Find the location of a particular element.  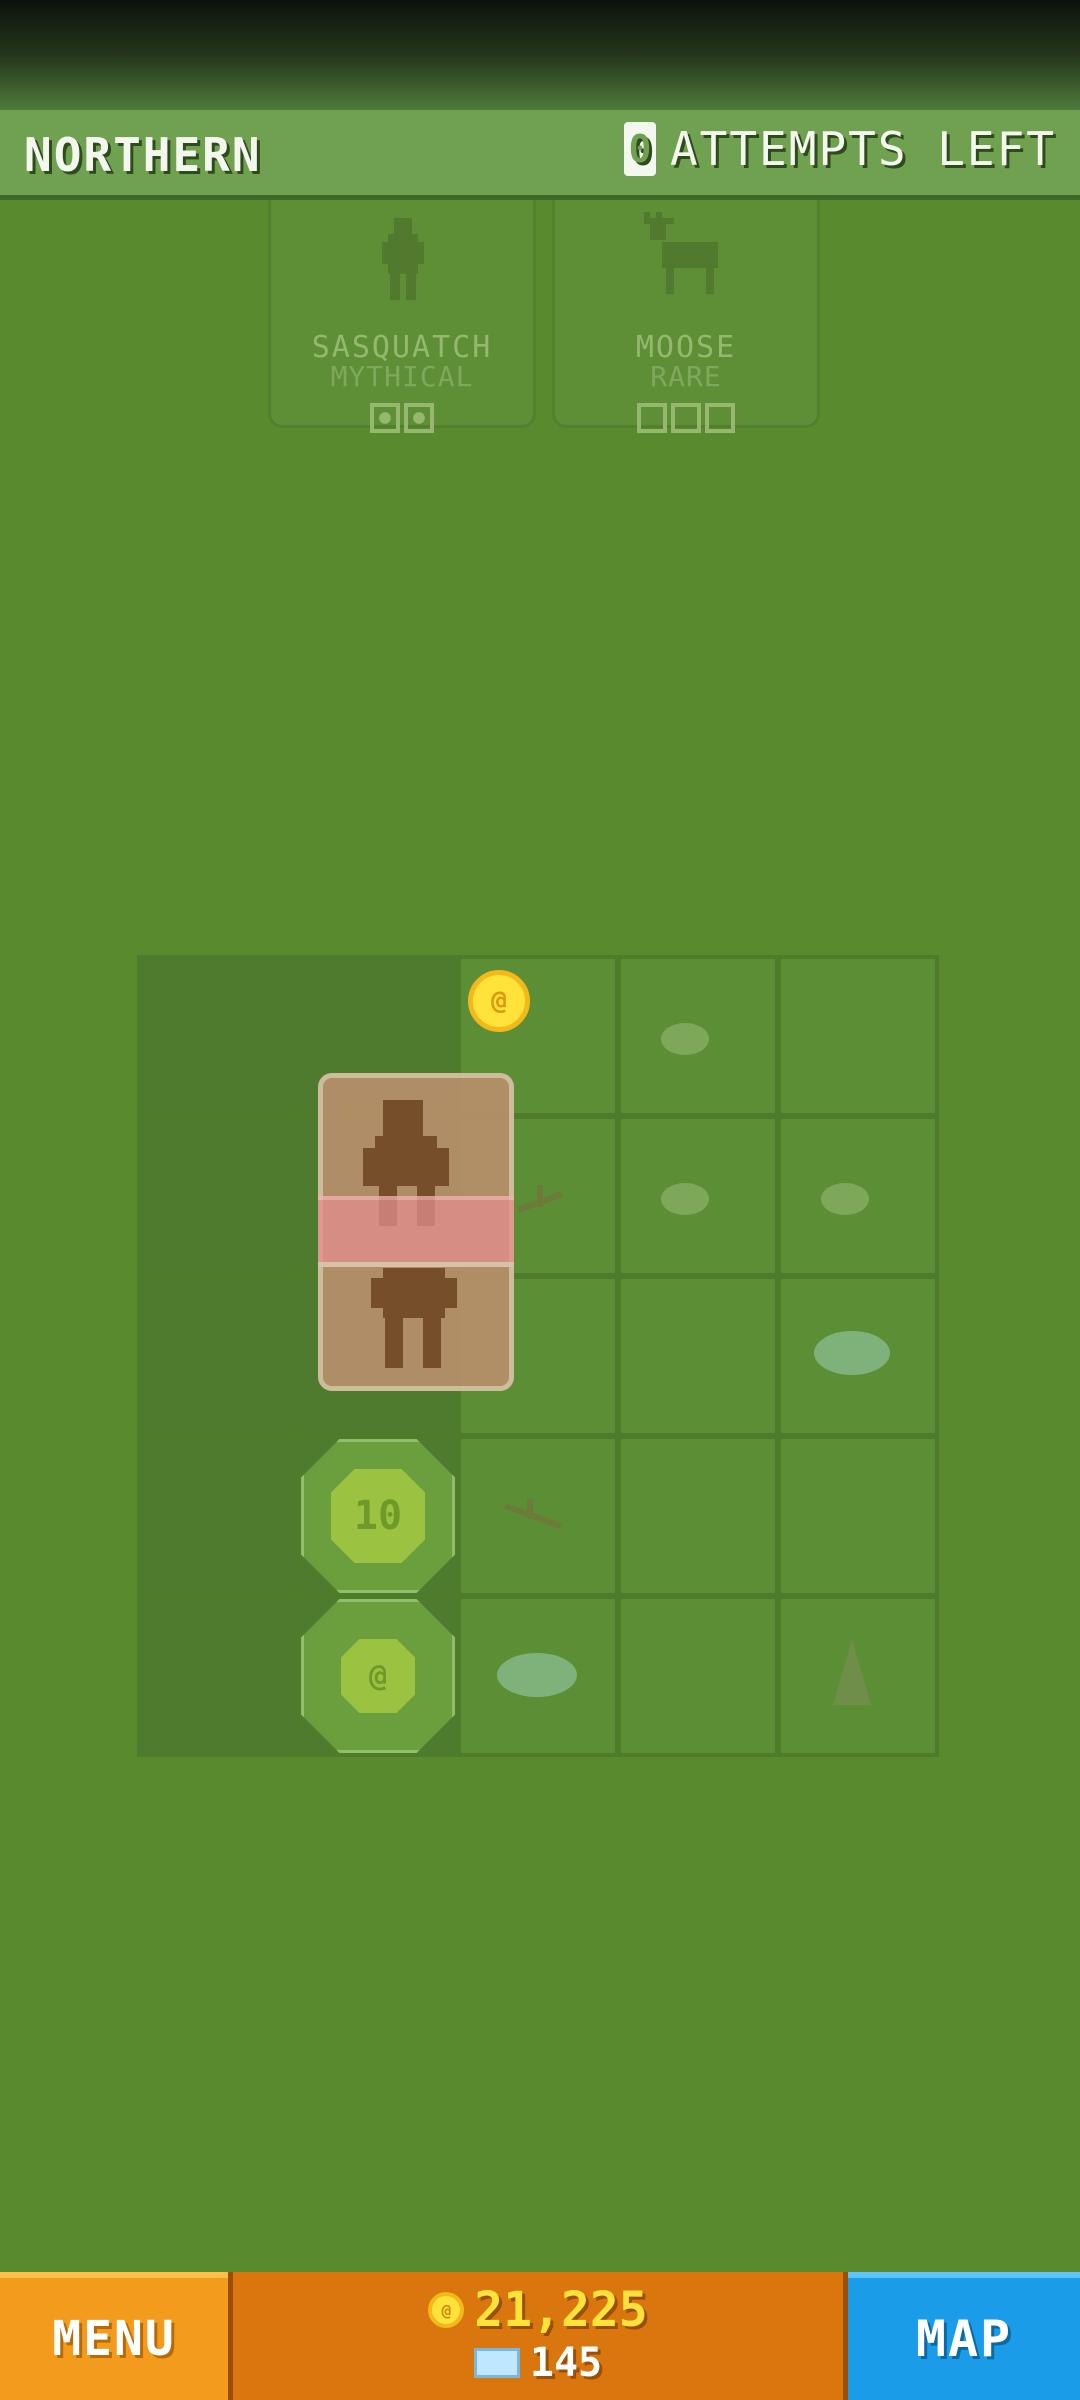

sasquatch-icon is located at coordinates (403, 259).